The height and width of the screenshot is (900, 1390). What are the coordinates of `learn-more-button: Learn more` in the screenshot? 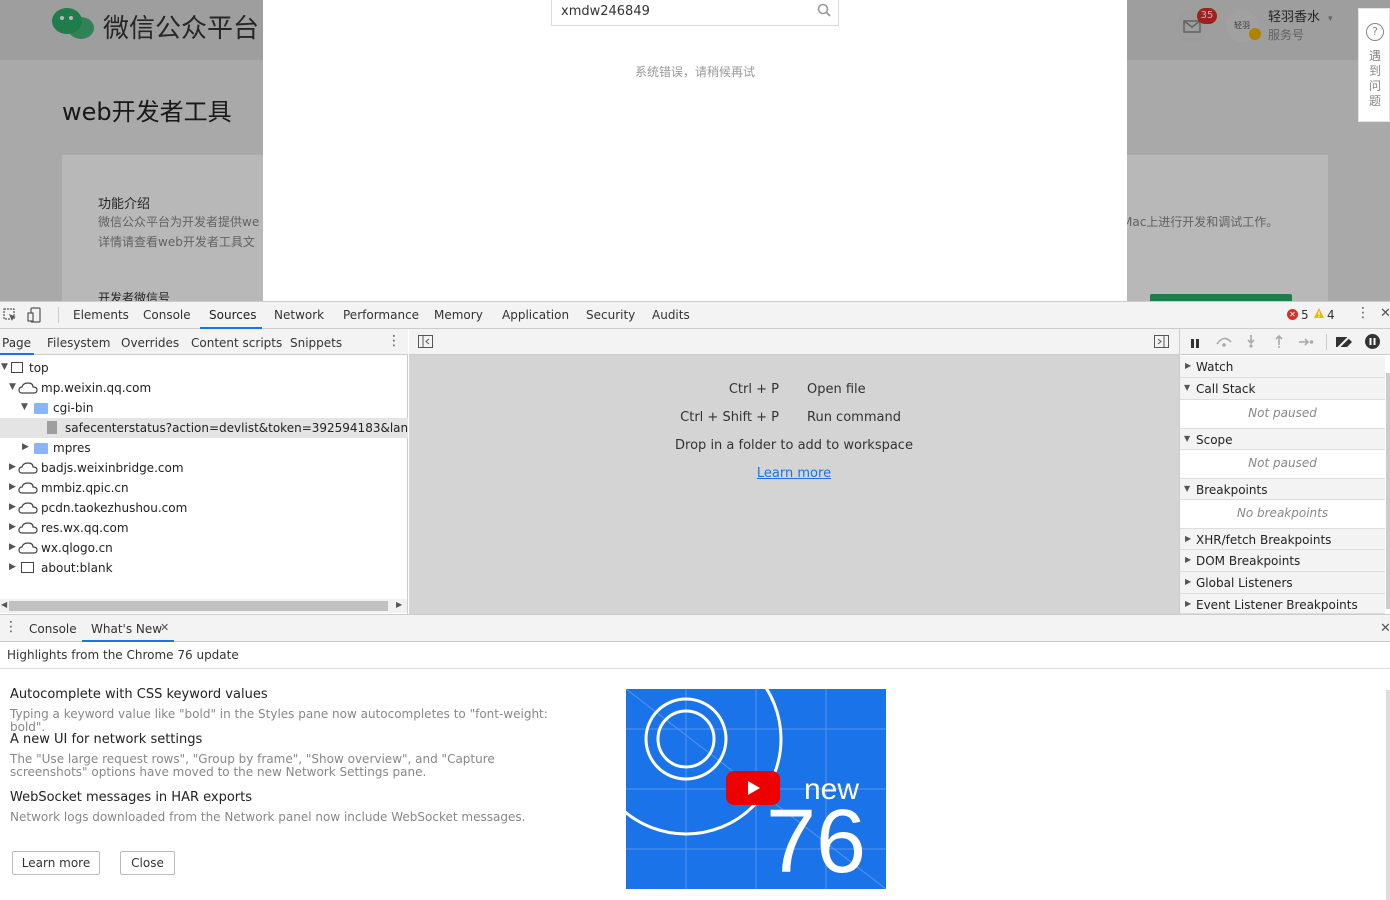 It's located at (56, 863).